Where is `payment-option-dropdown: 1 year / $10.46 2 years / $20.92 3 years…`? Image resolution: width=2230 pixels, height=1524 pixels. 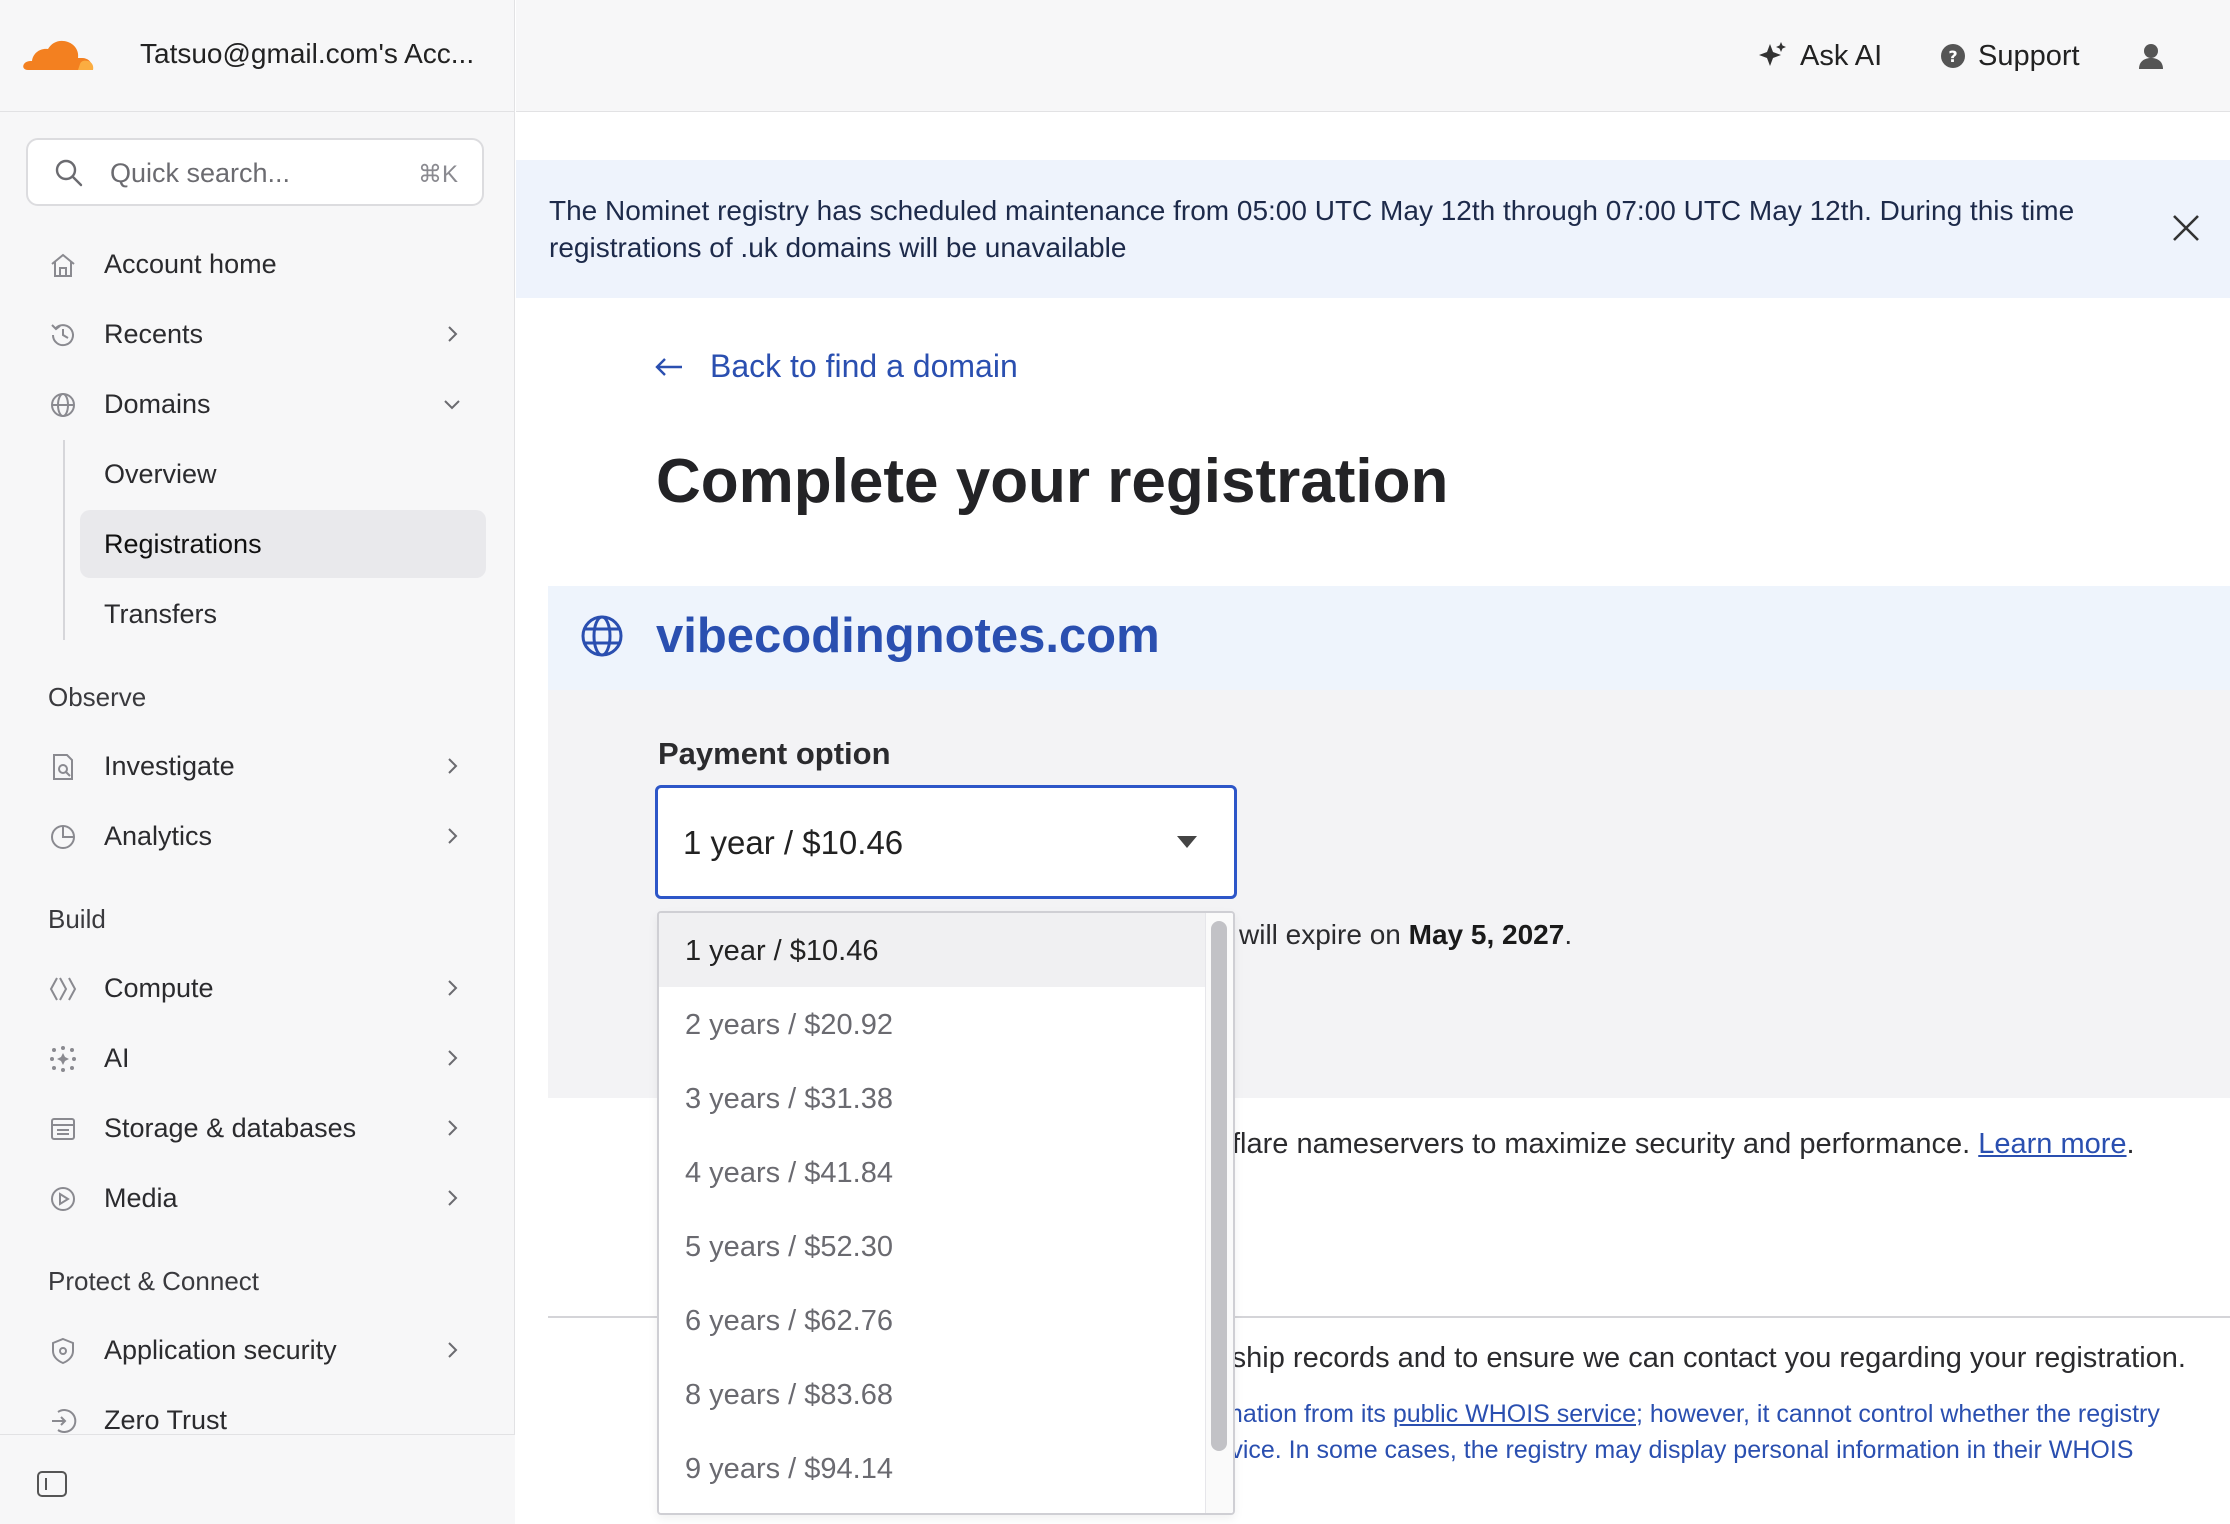
payment-option-dropdown: 1 year / $10.46 2 years / $20.92 3 years… is located at coordinates (946, 1213).